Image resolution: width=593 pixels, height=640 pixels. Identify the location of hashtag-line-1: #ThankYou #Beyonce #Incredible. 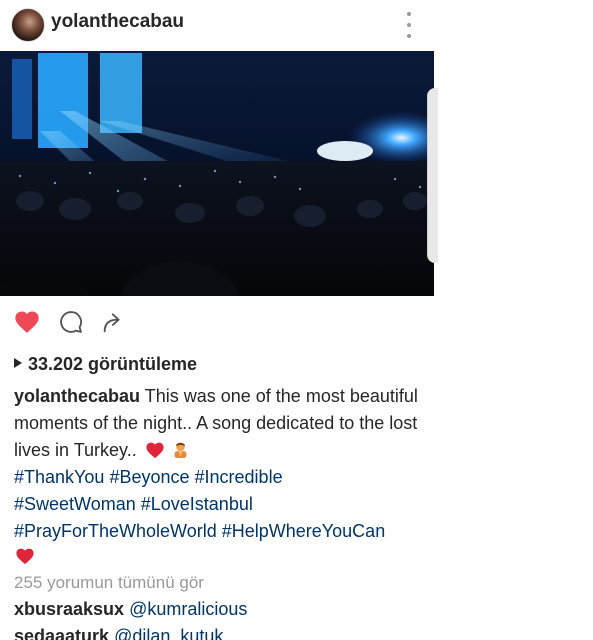
(234, 477).